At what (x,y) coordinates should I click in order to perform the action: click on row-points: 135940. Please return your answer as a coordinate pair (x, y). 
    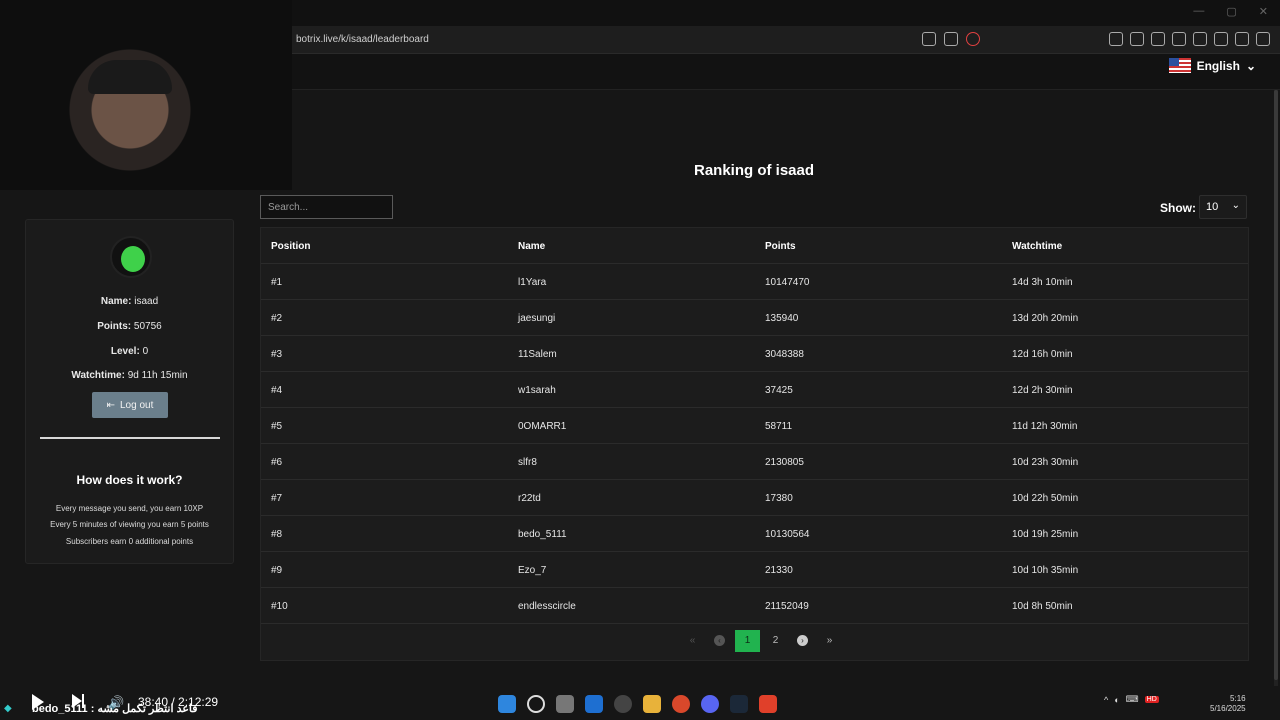
    Looking at the image, I should click on (782, 318).